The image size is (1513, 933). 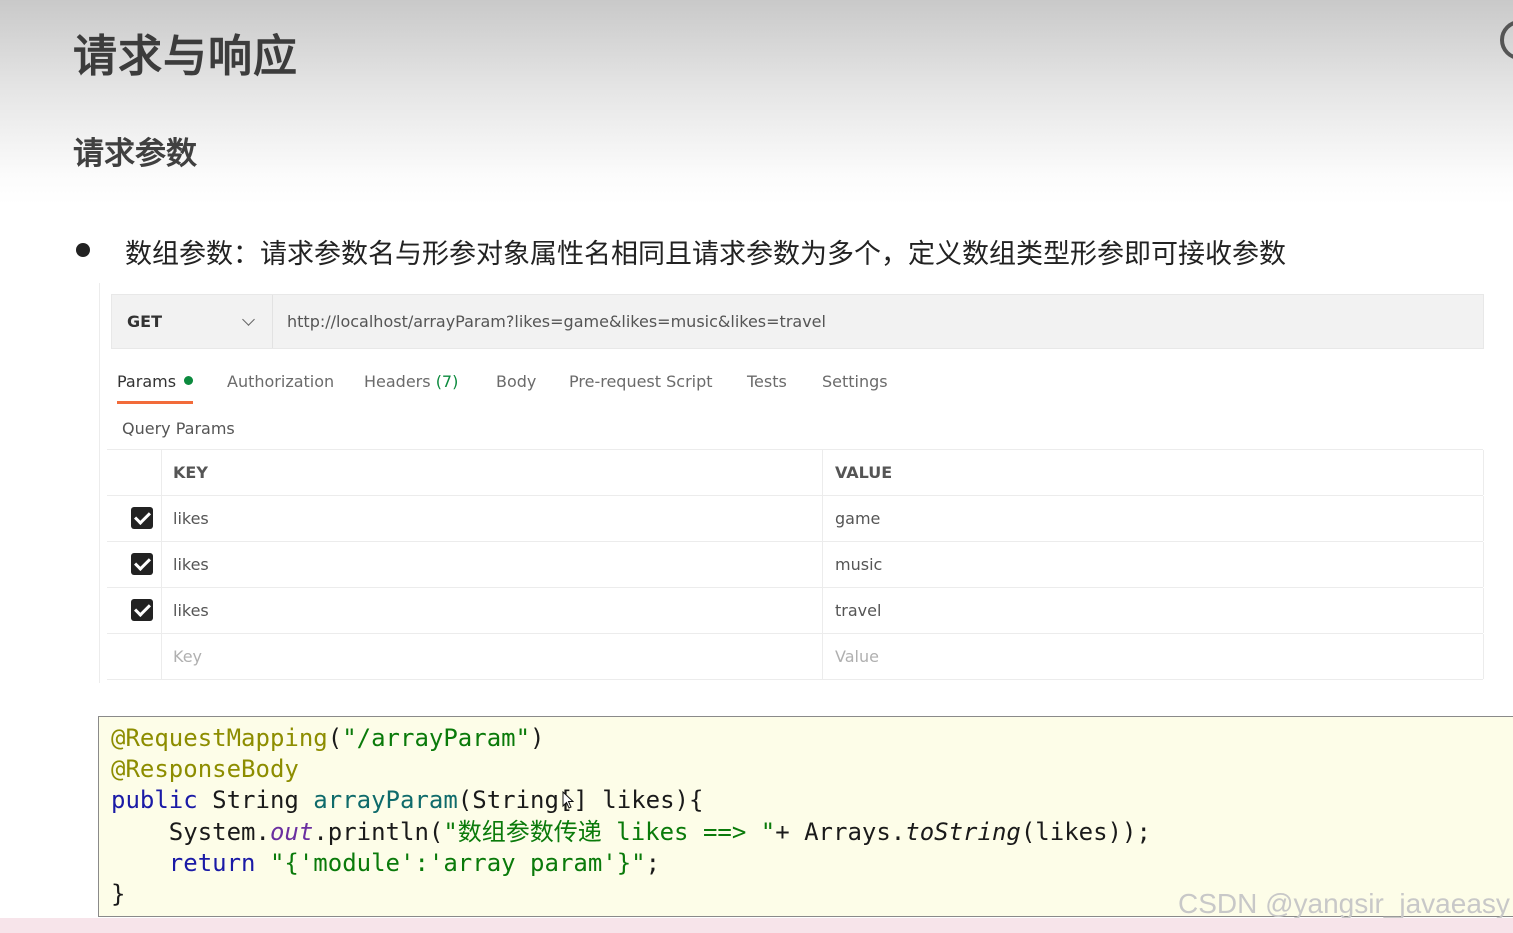 I want to click on code-line-1: @RequestMapping("/arrayParam"), so click(x=328, y=738).